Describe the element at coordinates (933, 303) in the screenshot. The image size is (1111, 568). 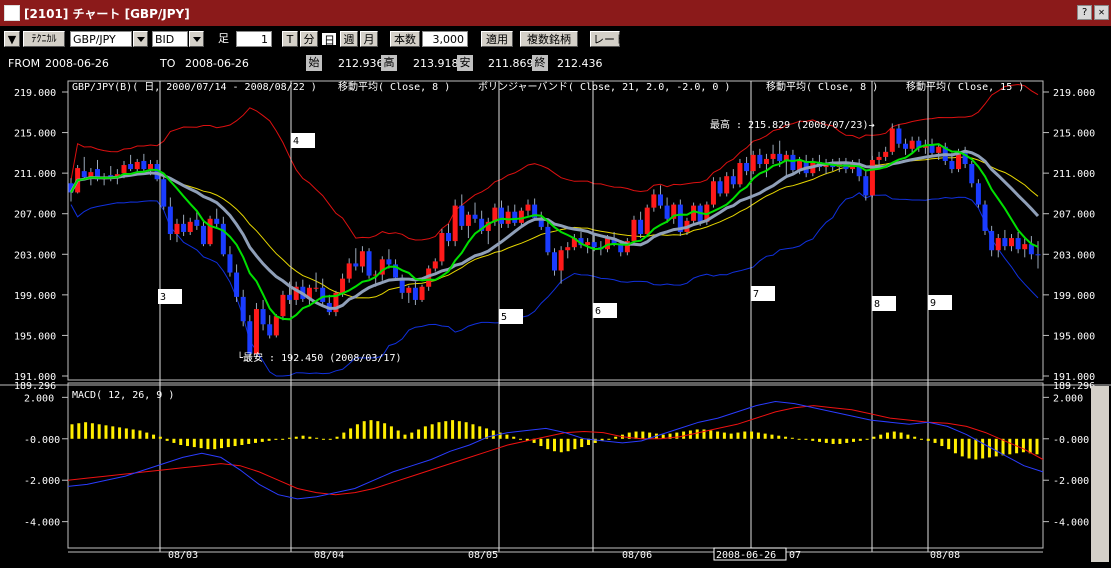
I see `wave-label: 9` at that location.